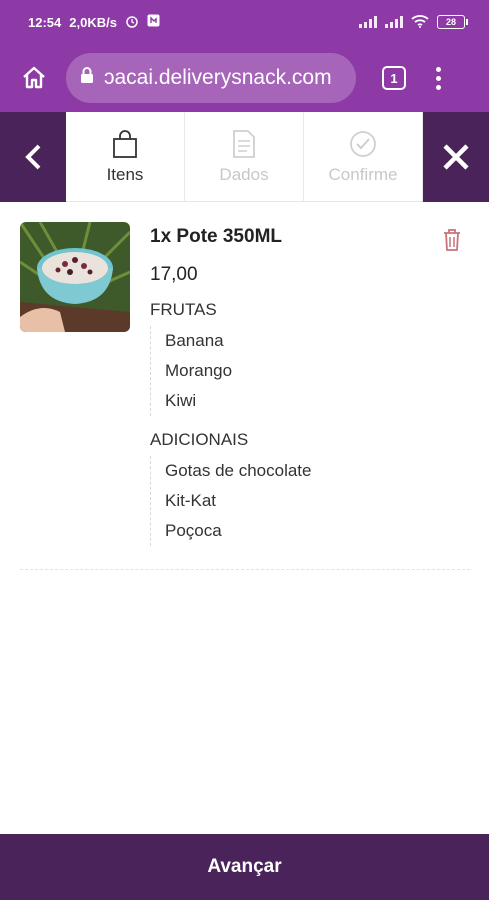  I want to click on step-dados: Dados, so click(244, 156).